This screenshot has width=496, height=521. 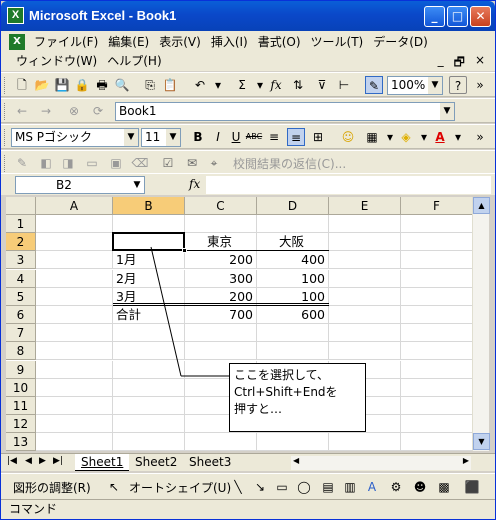 What do you see at coordinates (149, 278) in the screenshot?
I see `cell-b4: 2月` at bounding box center [149, 278].